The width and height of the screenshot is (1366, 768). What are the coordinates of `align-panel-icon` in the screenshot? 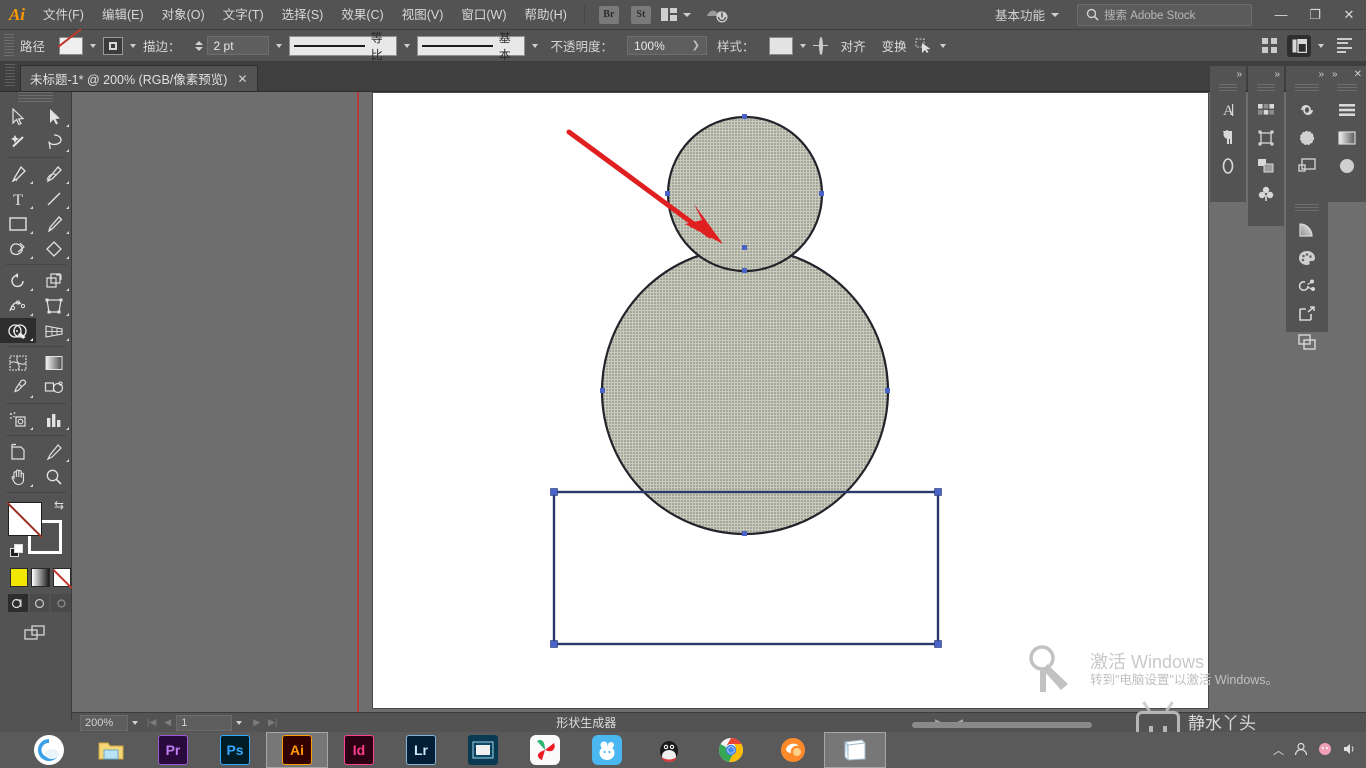 It's located at (1266, 166).